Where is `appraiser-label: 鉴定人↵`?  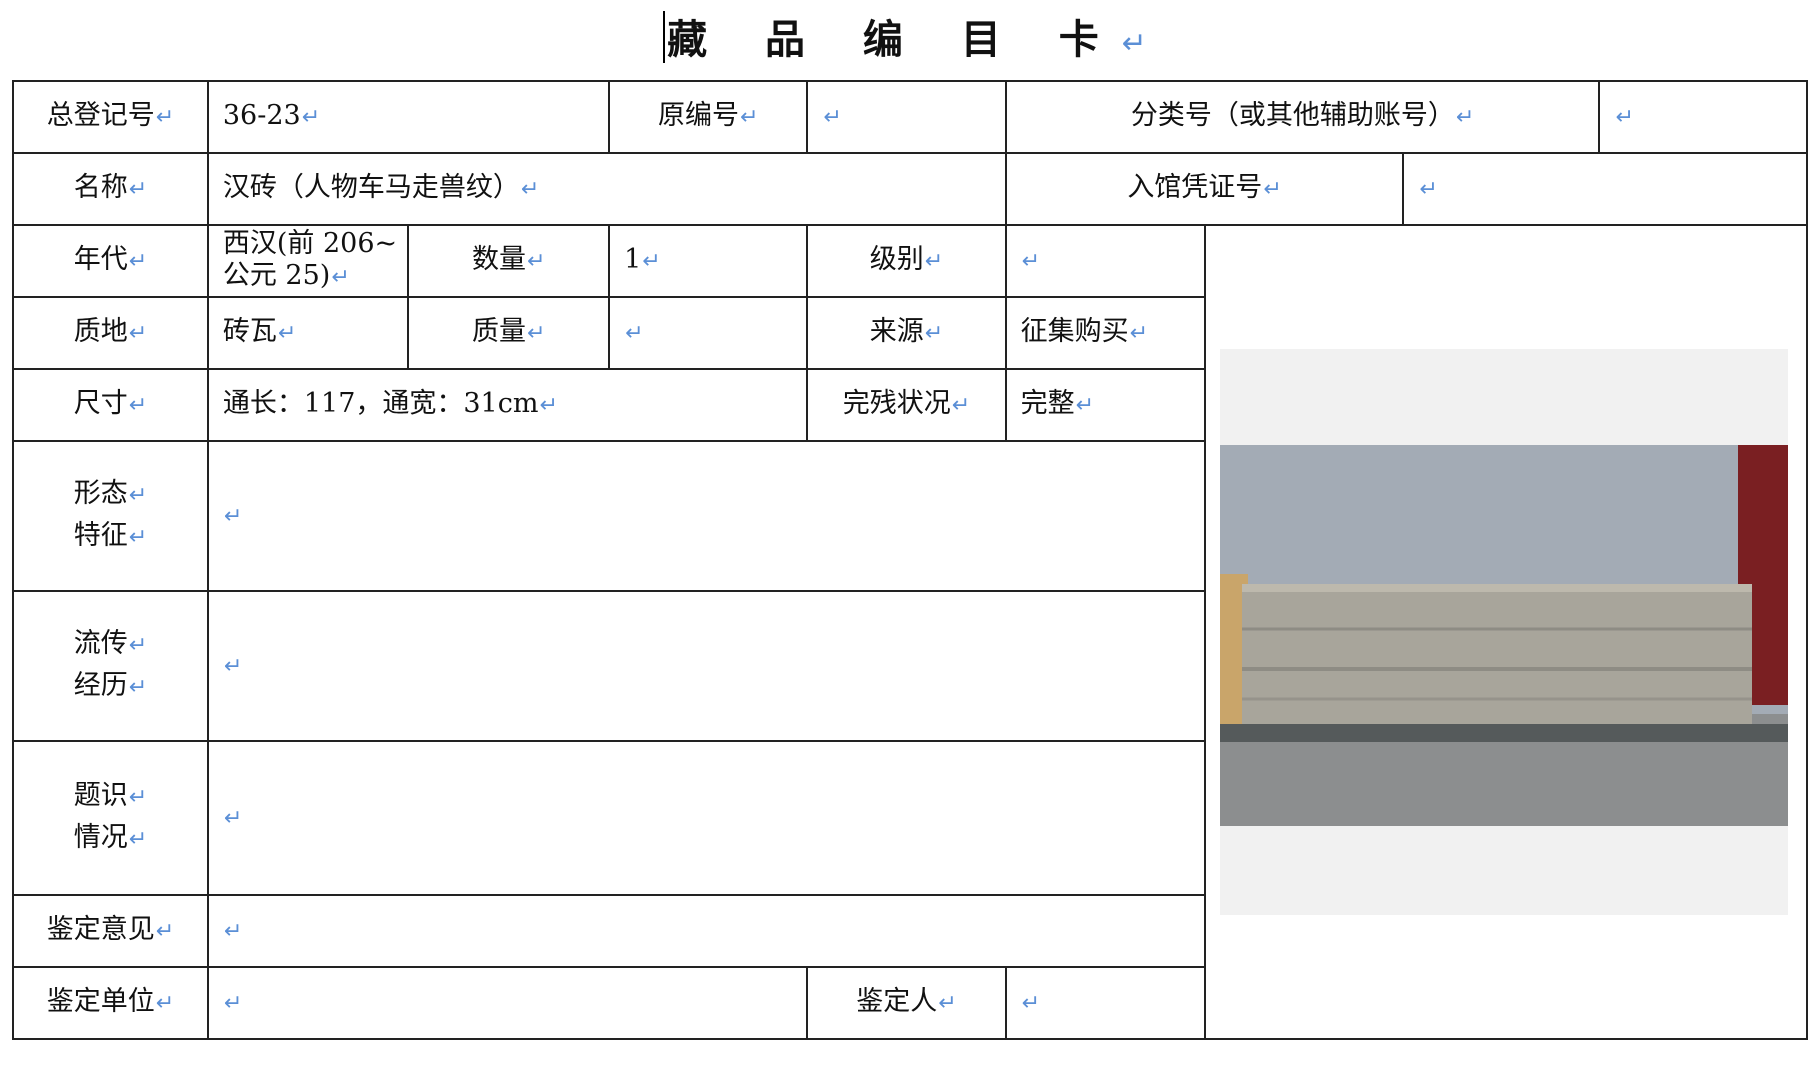 appraiser-label: 鉴定人↵ is located at coordinates (906, 1003).